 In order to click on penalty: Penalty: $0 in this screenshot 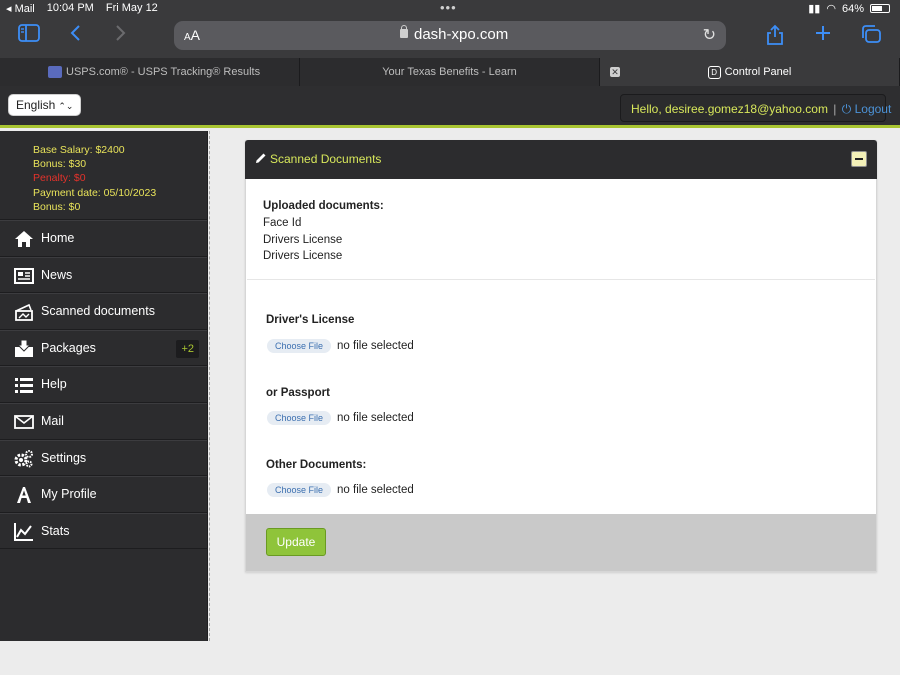, I will do `click(59, 178)`.